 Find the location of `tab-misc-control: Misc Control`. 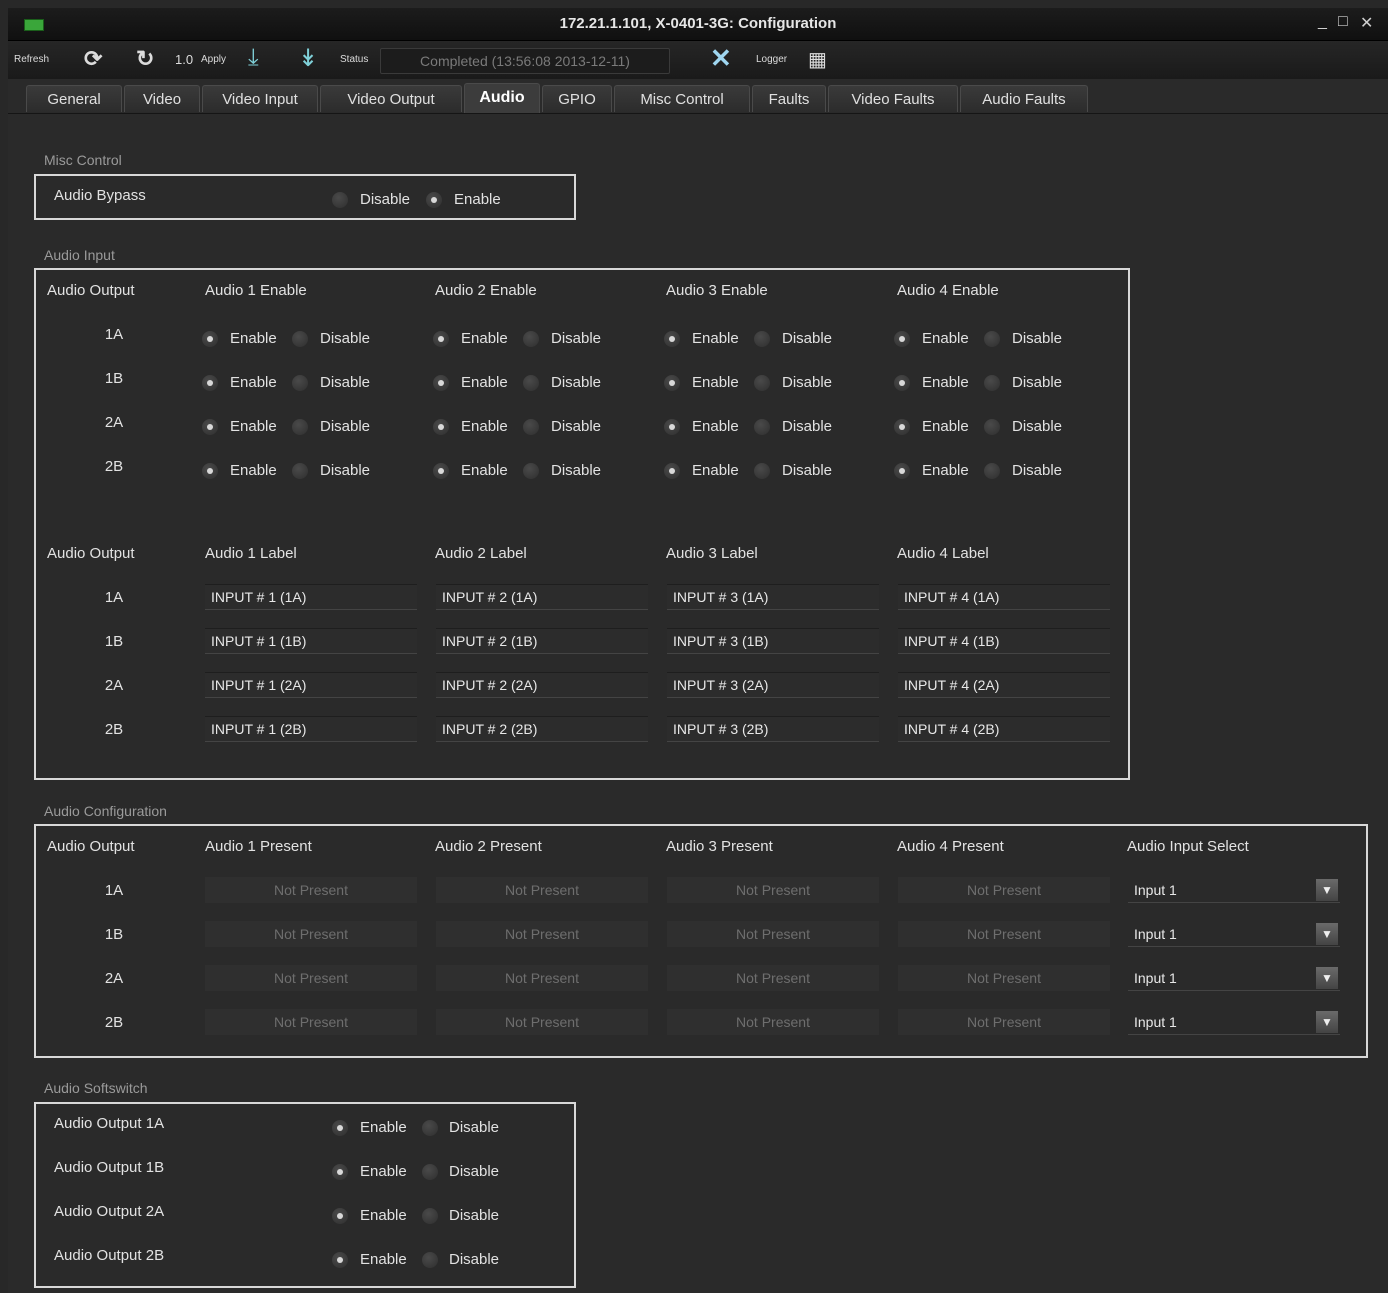

tab-misc-control: Misc Control is located at coordinates (682, 98).